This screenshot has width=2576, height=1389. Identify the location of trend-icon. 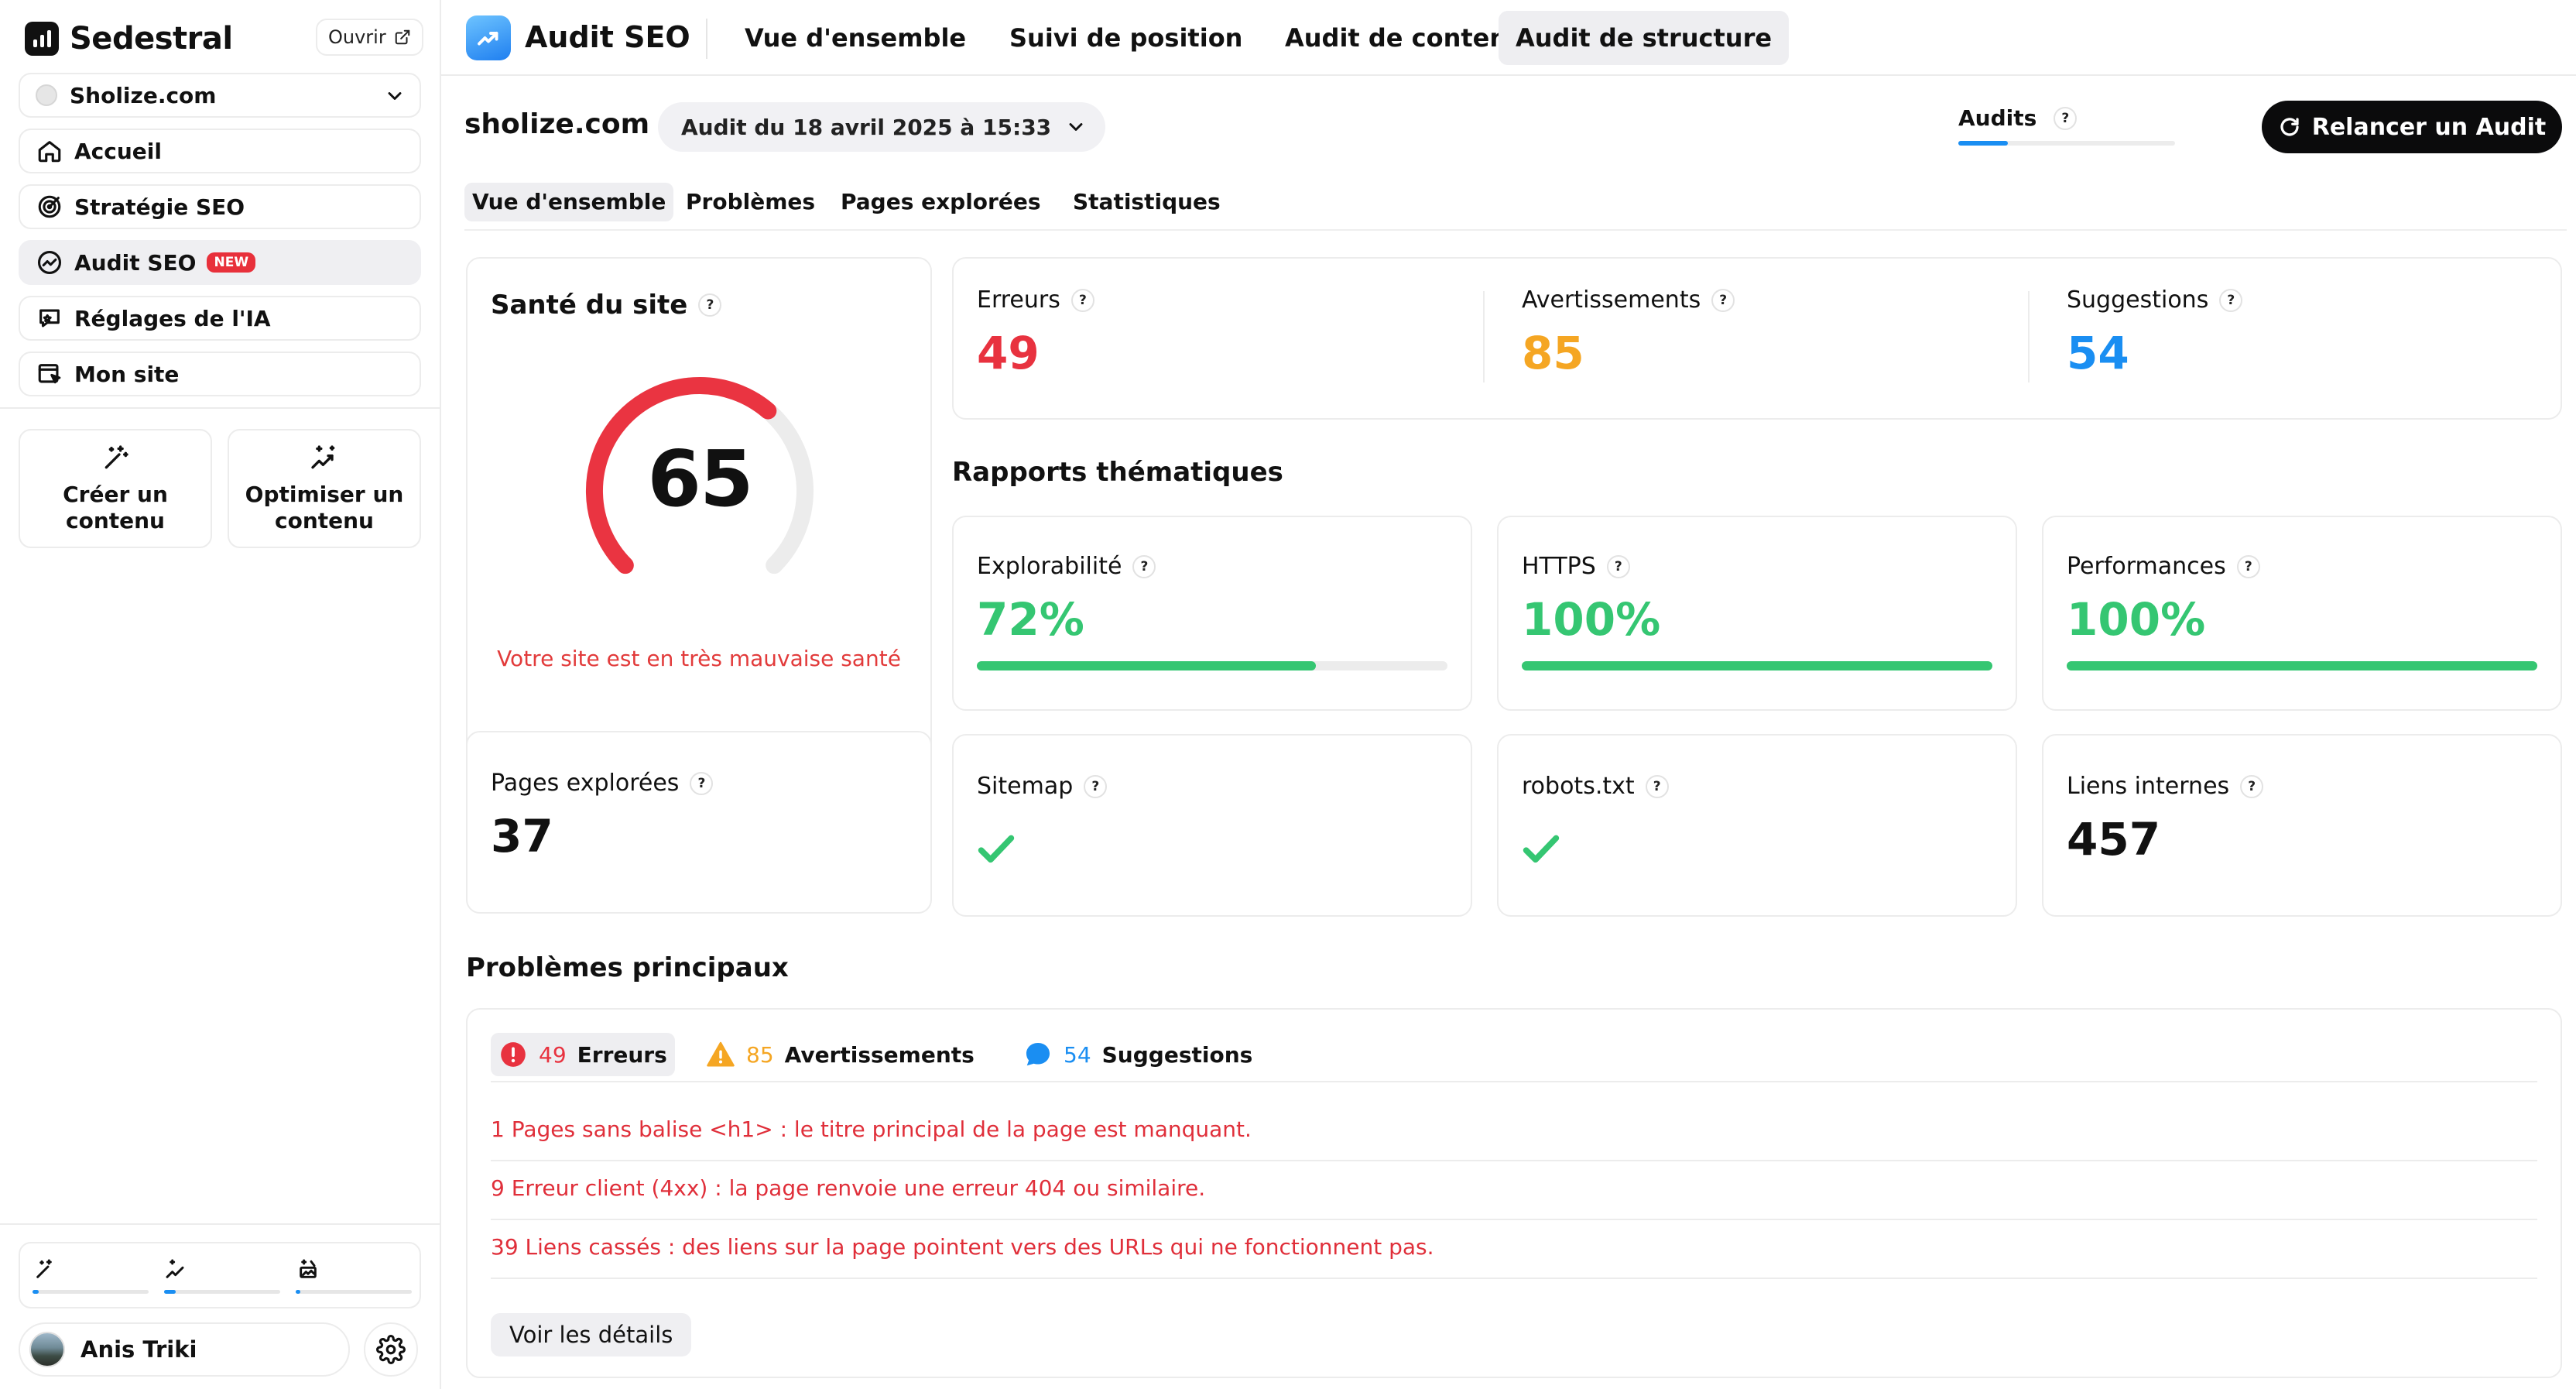
(49, 263).